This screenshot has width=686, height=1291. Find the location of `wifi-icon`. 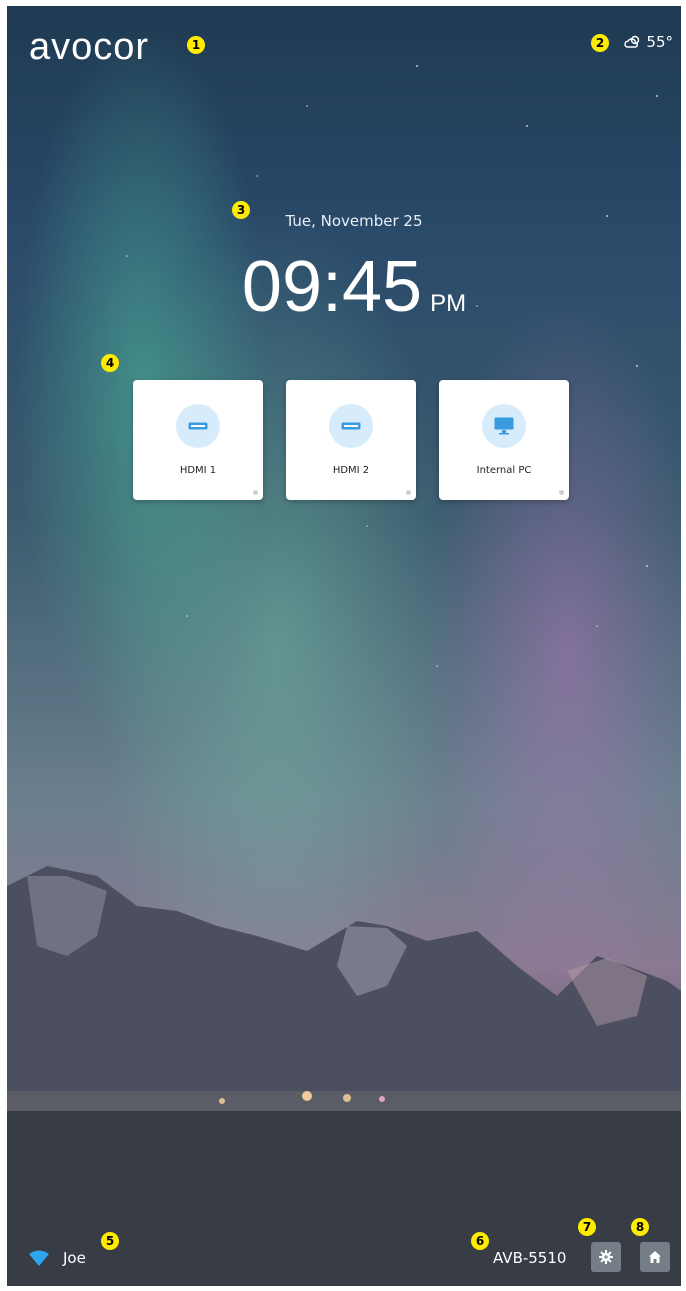

wifi-icon is located at coordinates (39, 1258).